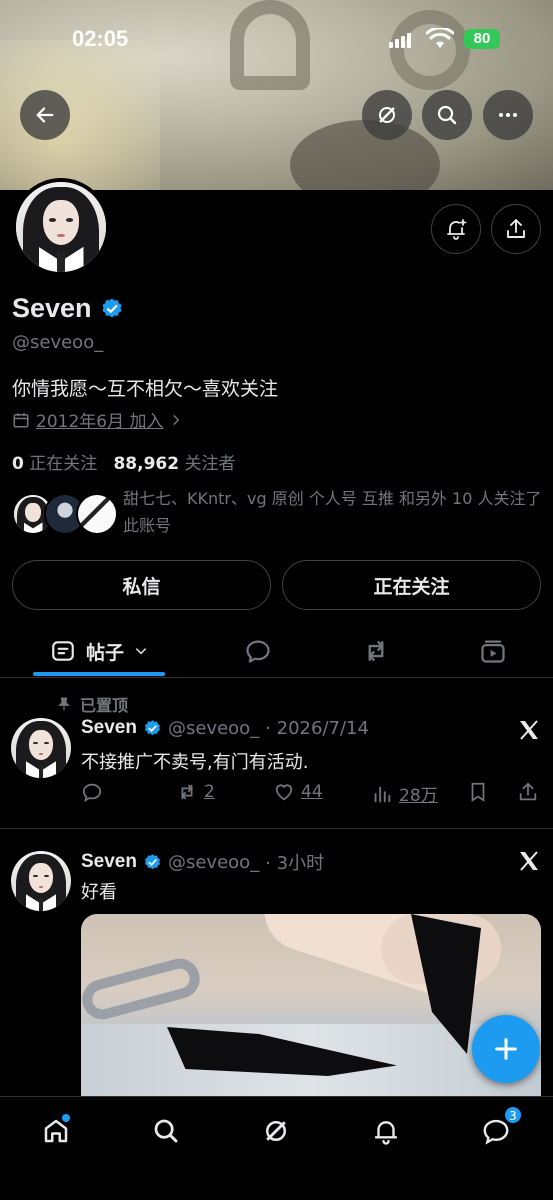 The image size is (553, 1200). I want to click on profile-avatar, so click(61, 227).